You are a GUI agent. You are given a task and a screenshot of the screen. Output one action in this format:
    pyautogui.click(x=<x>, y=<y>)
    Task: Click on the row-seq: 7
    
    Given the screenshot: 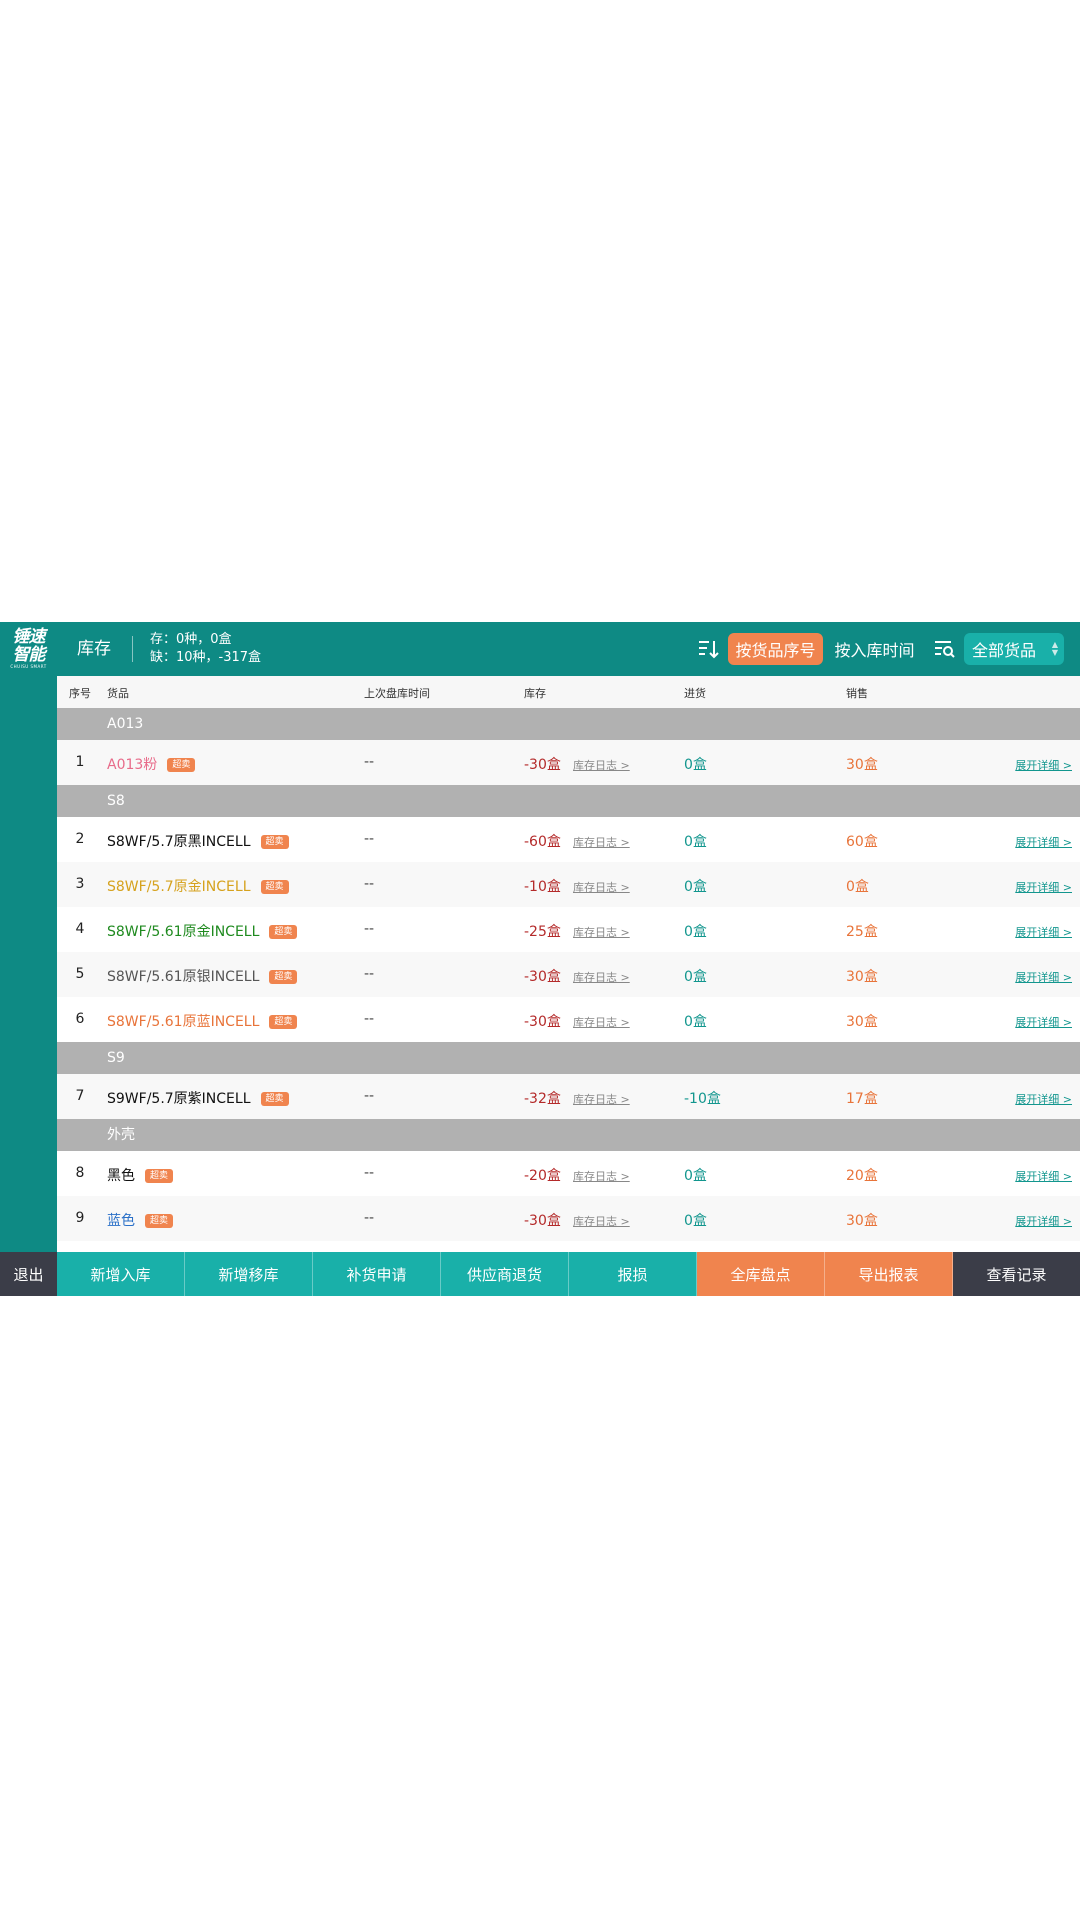 What is the action you would take?
    pyautogui.click(x=80, y=1096)
    